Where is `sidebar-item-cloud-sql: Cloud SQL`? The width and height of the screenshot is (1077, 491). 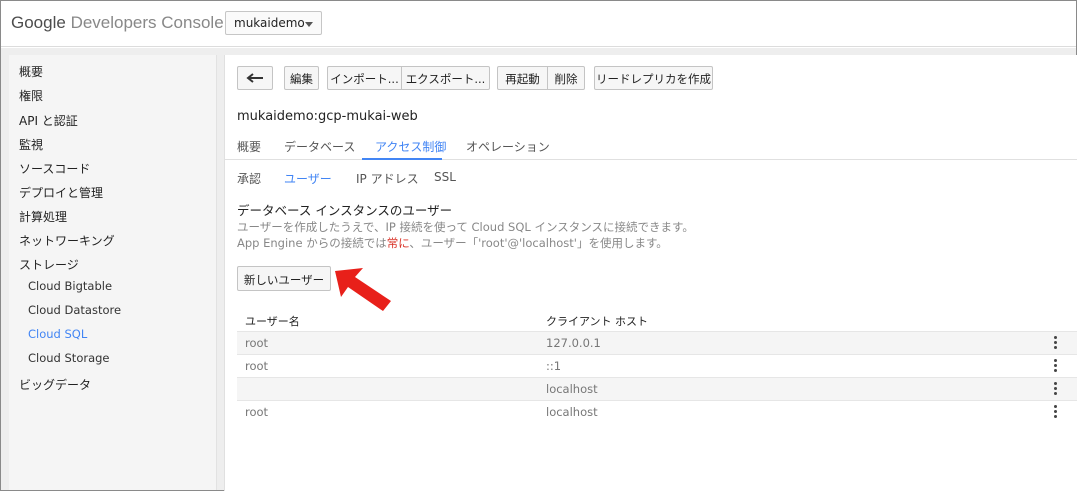
sidebar-item-cloud-sql: Cloud SQL is located at coordinates (57, 334).